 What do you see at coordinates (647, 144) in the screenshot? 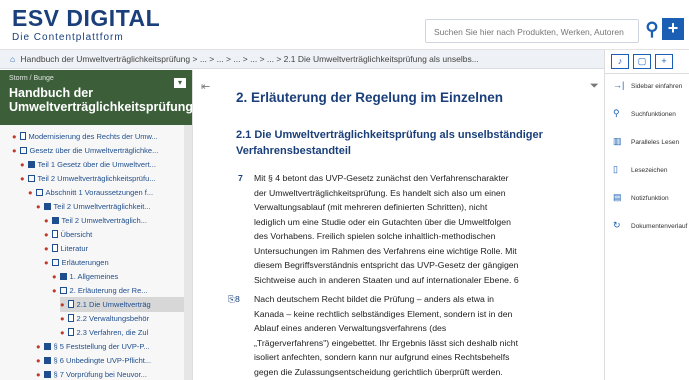
I see `tool-item: ▥ Paralleles Lesen` at bounding box center [647, 144].